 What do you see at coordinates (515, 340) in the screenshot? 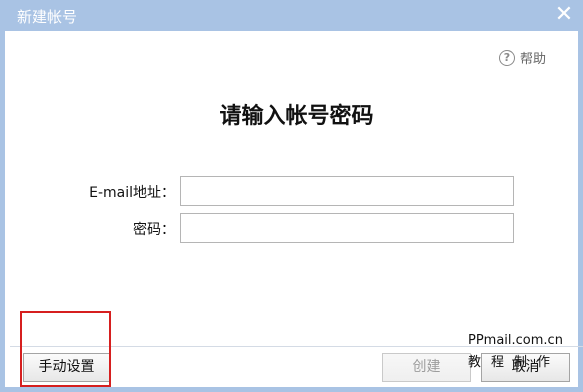
I see `watermark-line1: PPmail.com.cn` at bounding box center [515, 340].